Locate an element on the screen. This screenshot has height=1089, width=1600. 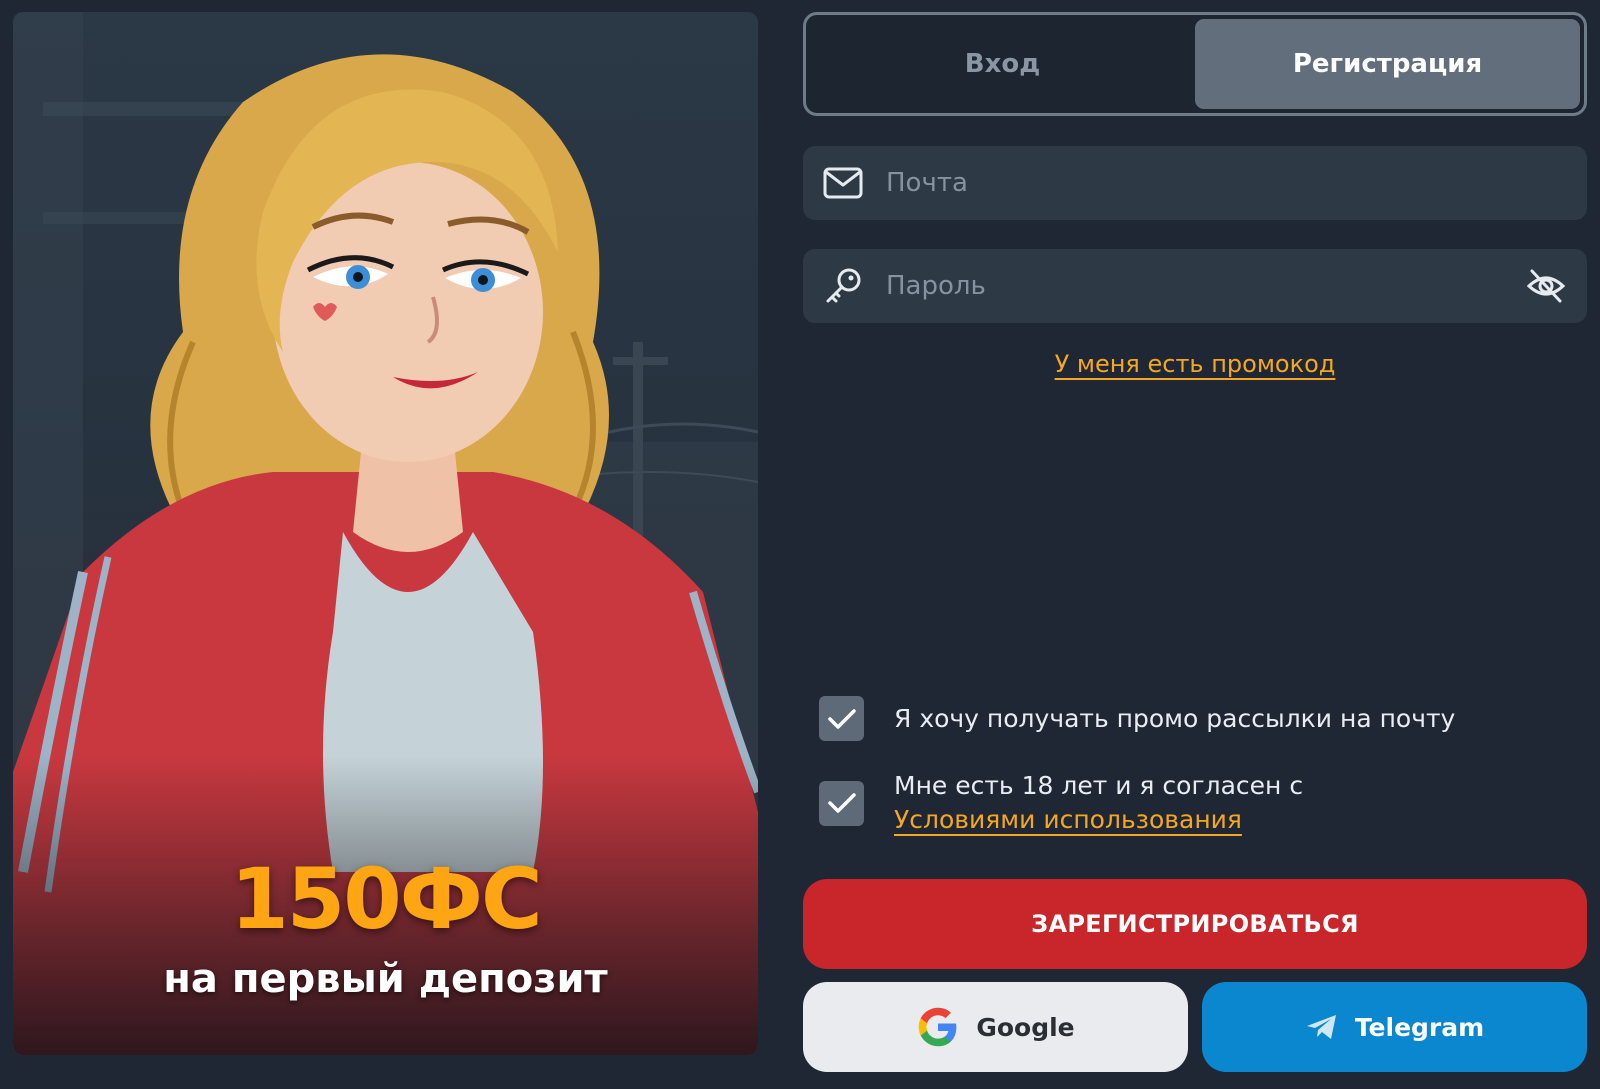
key-icon is located at coordinates (843, 286).